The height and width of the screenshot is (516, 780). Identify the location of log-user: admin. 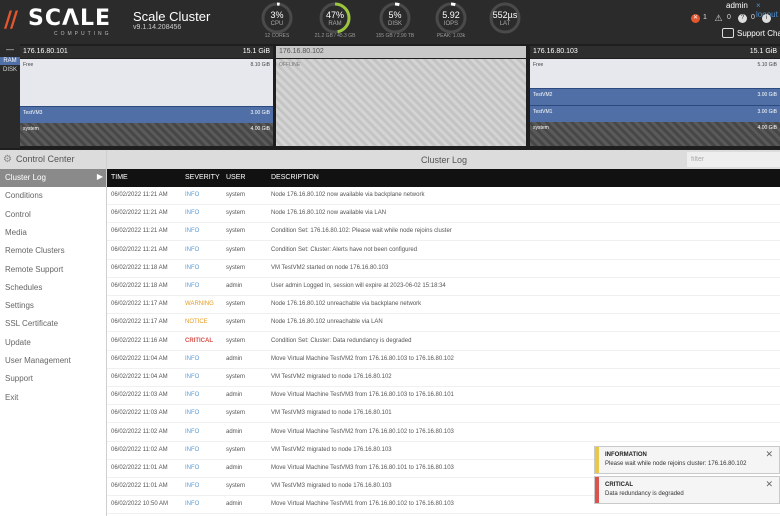
(234, 395).